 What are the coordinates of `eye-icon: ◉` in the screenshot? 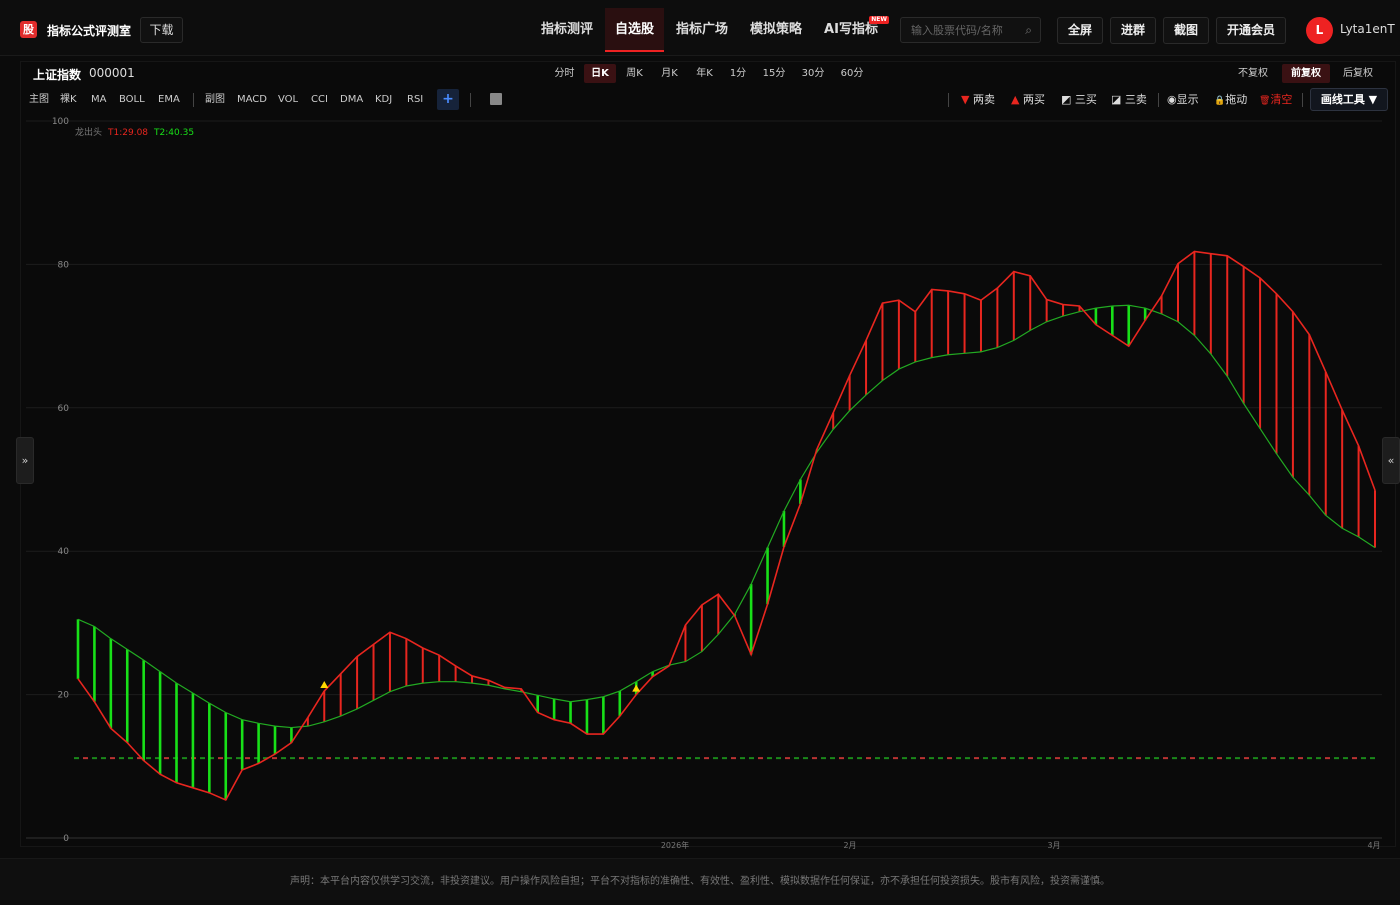 It's located at (1172, 99).